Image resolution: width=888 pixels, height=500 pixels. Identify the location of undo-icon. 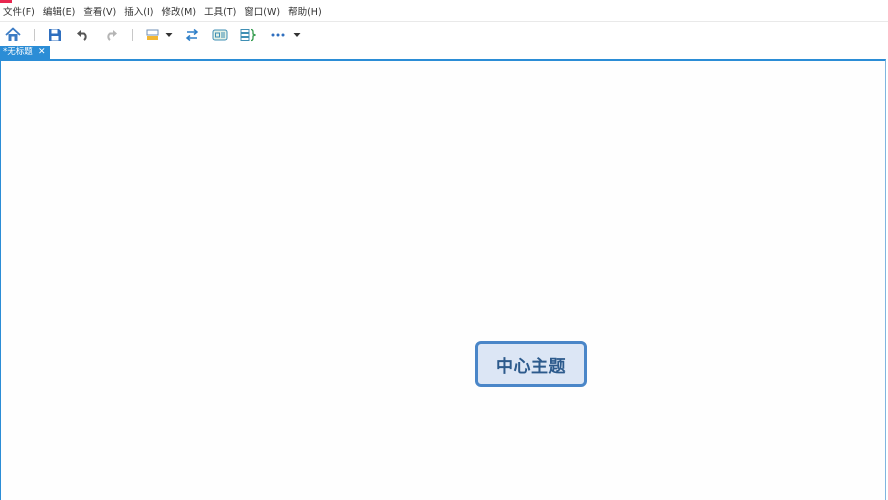
(82, 35).